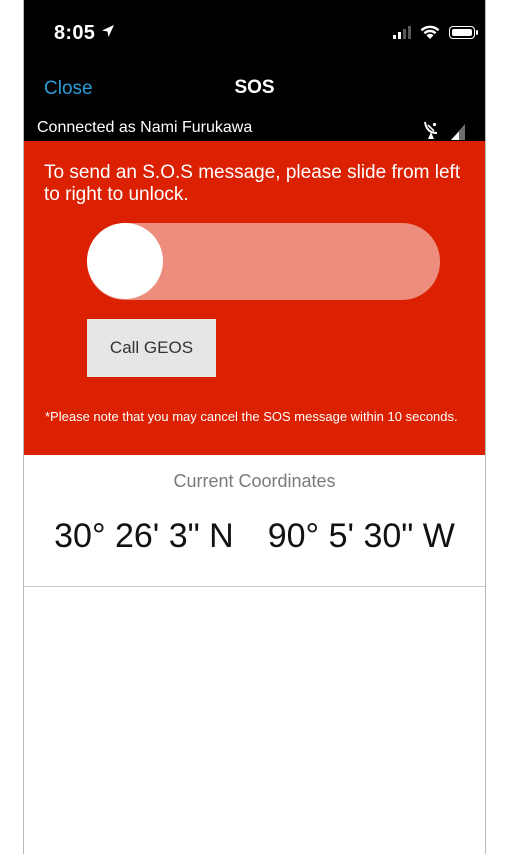  I want to click on wifi-icon, so click(430, 32).